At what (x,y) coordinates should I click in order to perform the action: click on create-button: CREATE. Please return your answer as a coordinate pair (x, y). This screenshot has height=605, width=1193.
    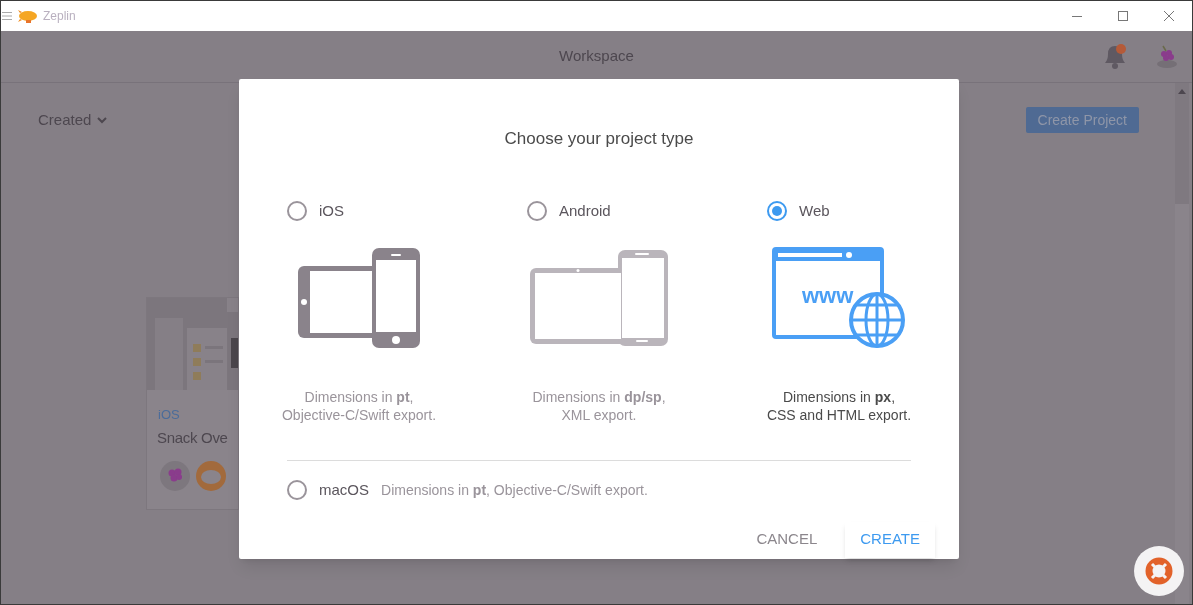
    Looking at the image, I should click on (890, 539).